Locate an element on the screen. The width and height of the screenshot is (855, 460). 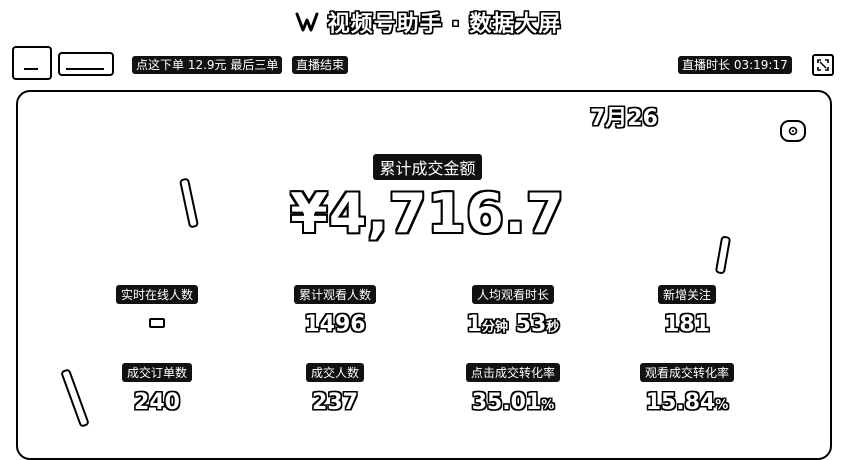
settings-icon is located at coordinates (793, 131).